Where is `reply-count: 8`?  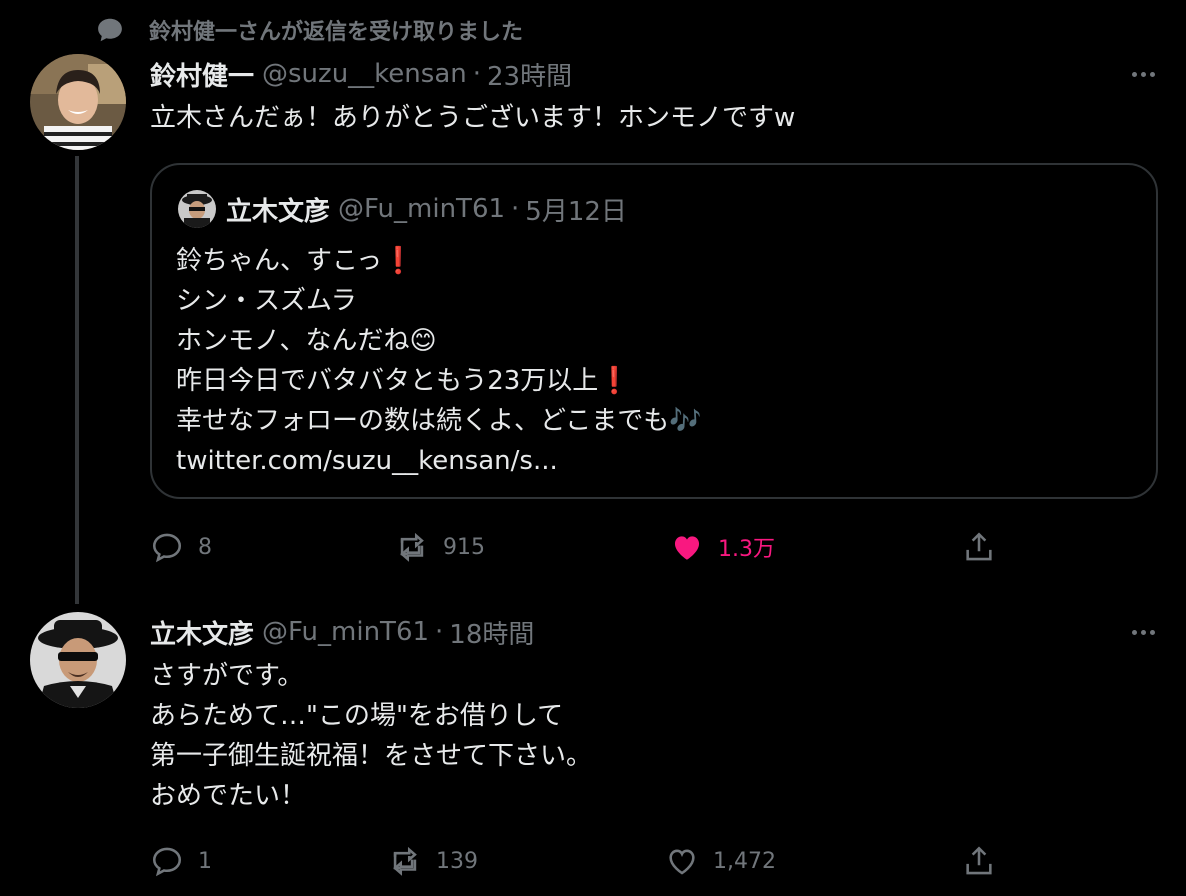 reply-count: 8 is located at coordinates (205, 547).